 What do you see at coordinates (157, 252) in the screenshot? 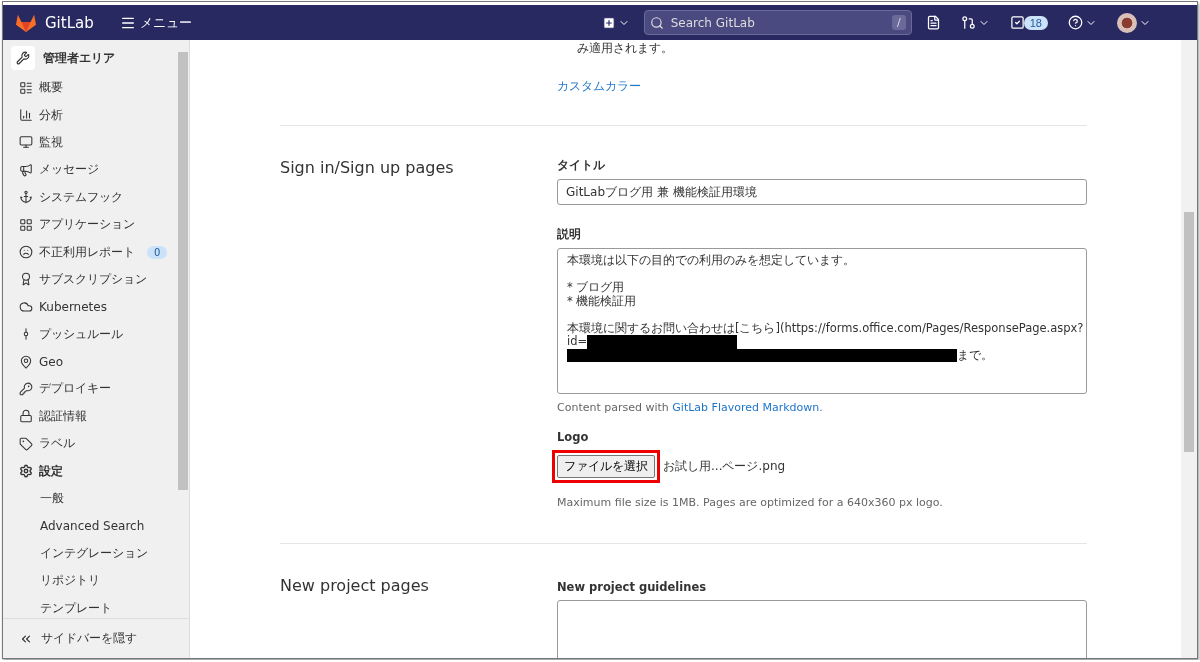
I see `count-badge: 0` at bounding box center [157, 252].